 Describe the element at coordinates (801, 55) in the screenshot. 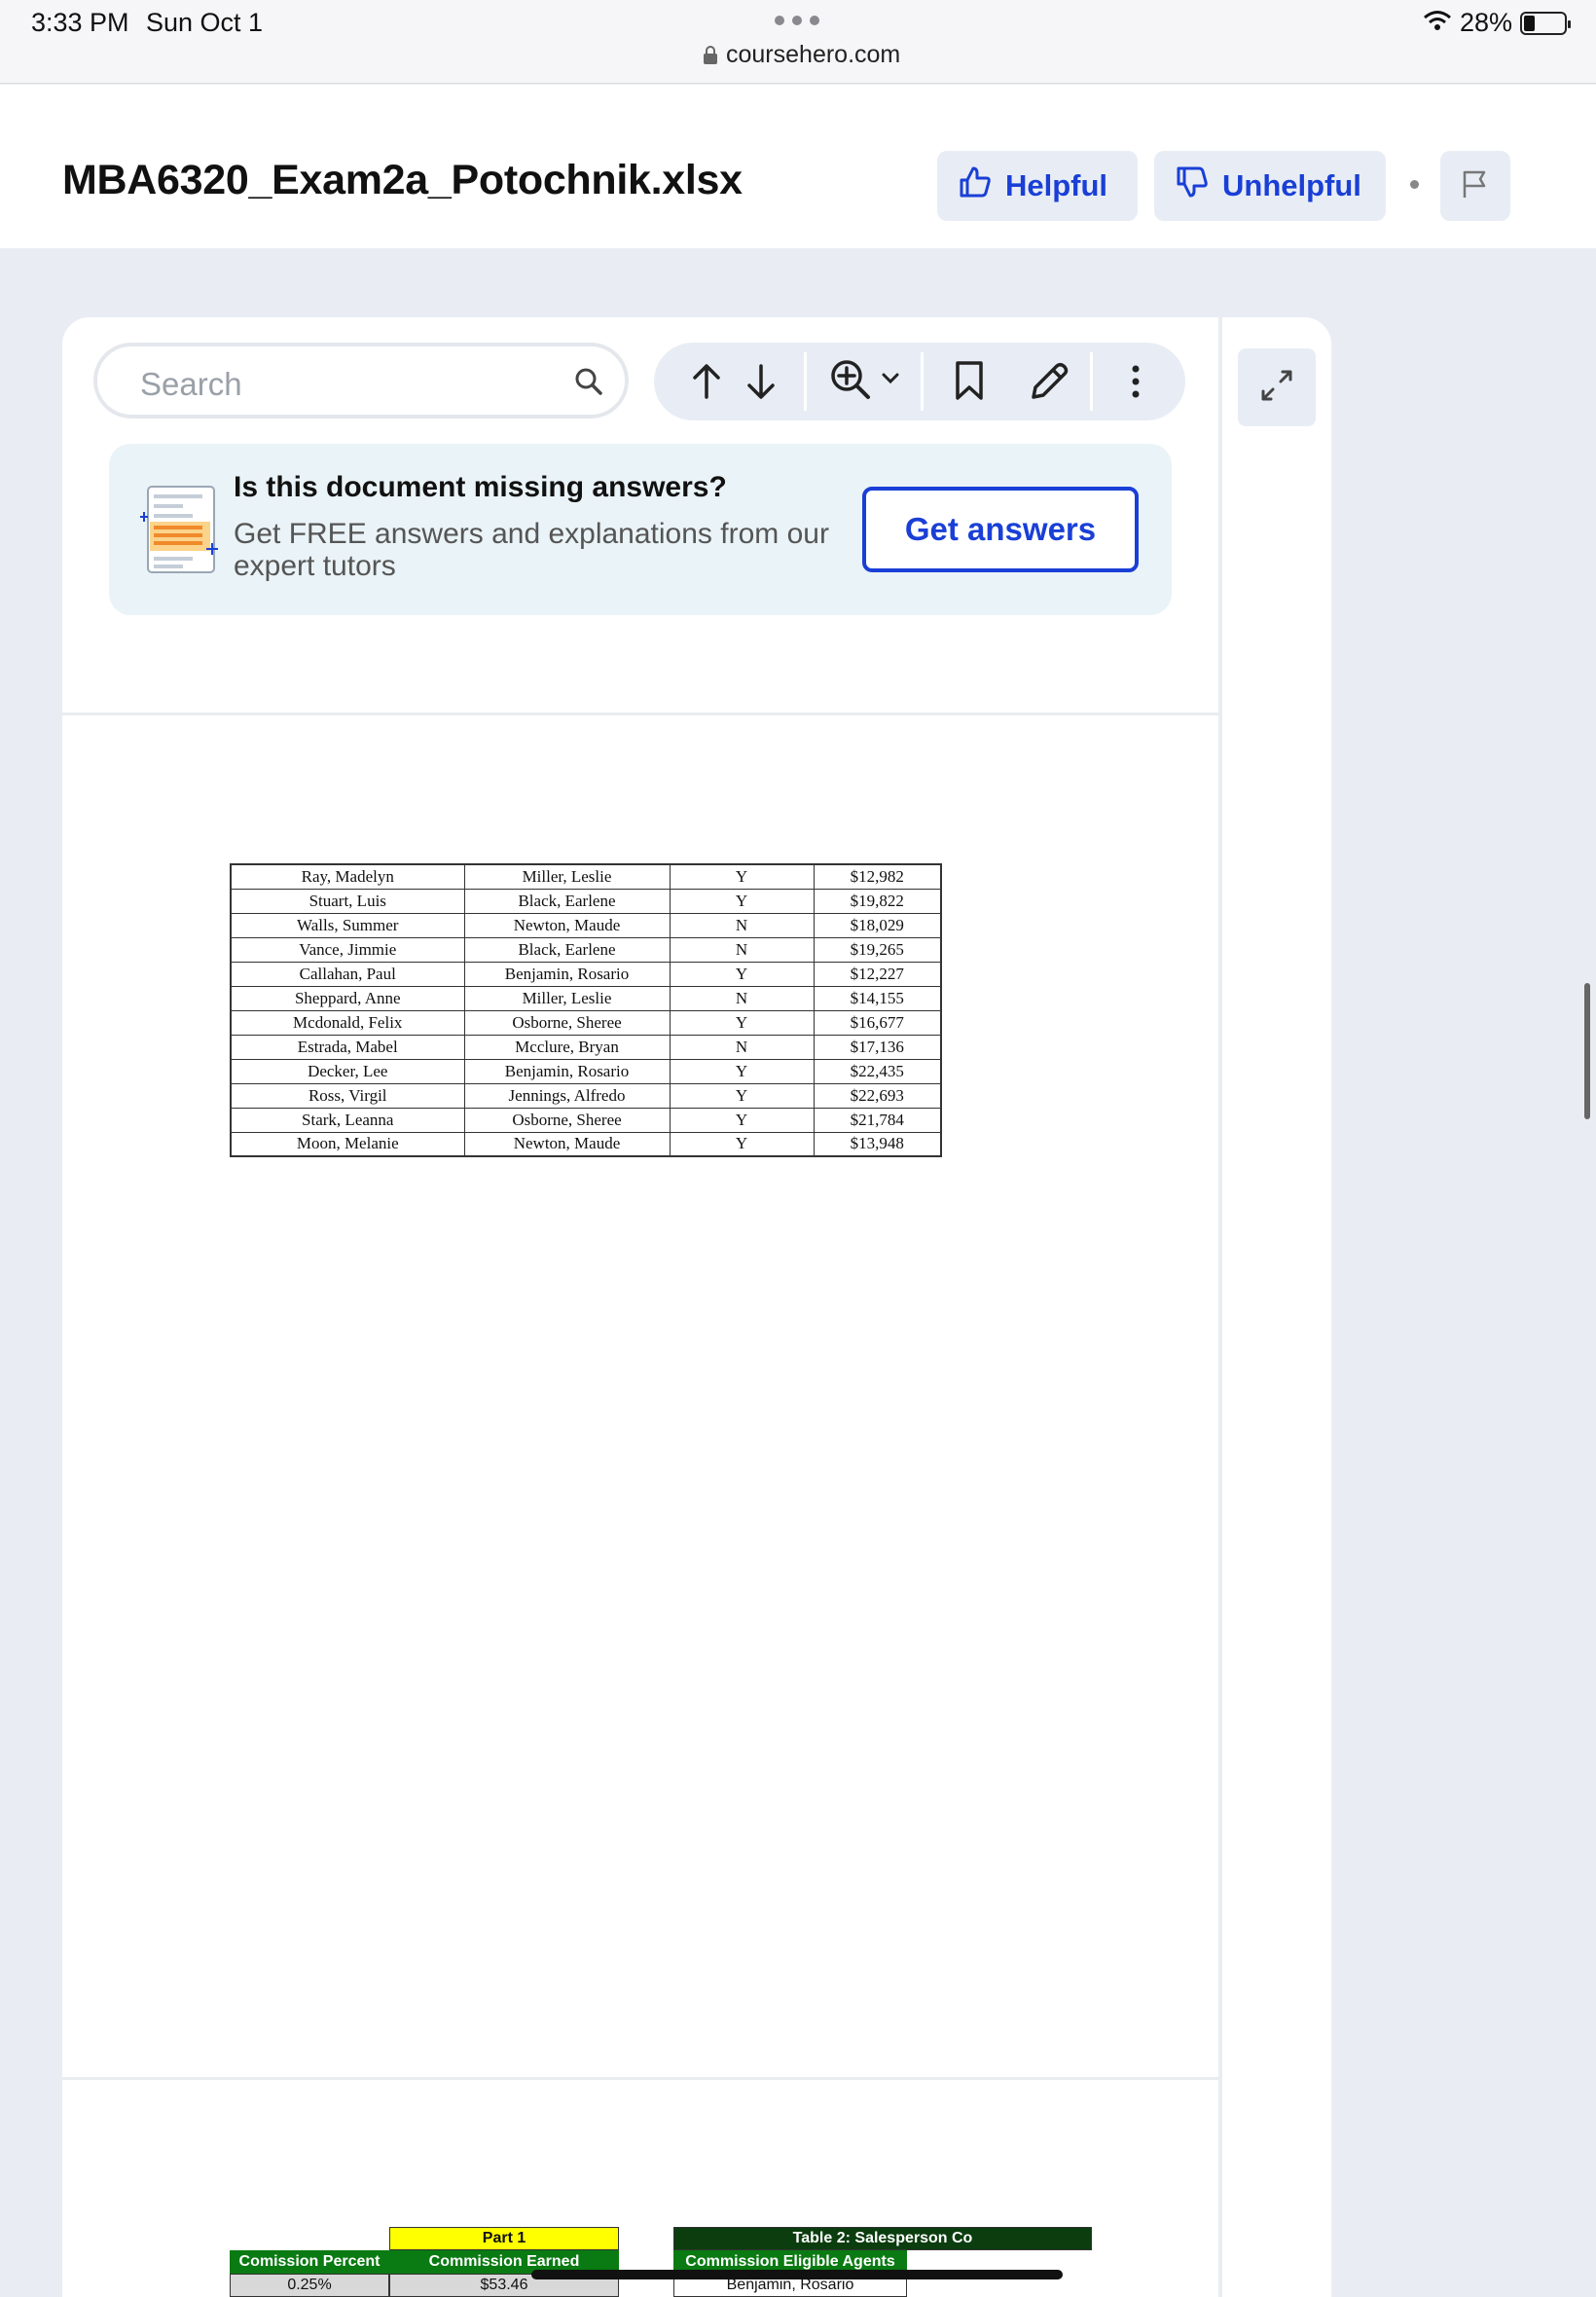

I see `address-bar: coursehero.com` at that location.